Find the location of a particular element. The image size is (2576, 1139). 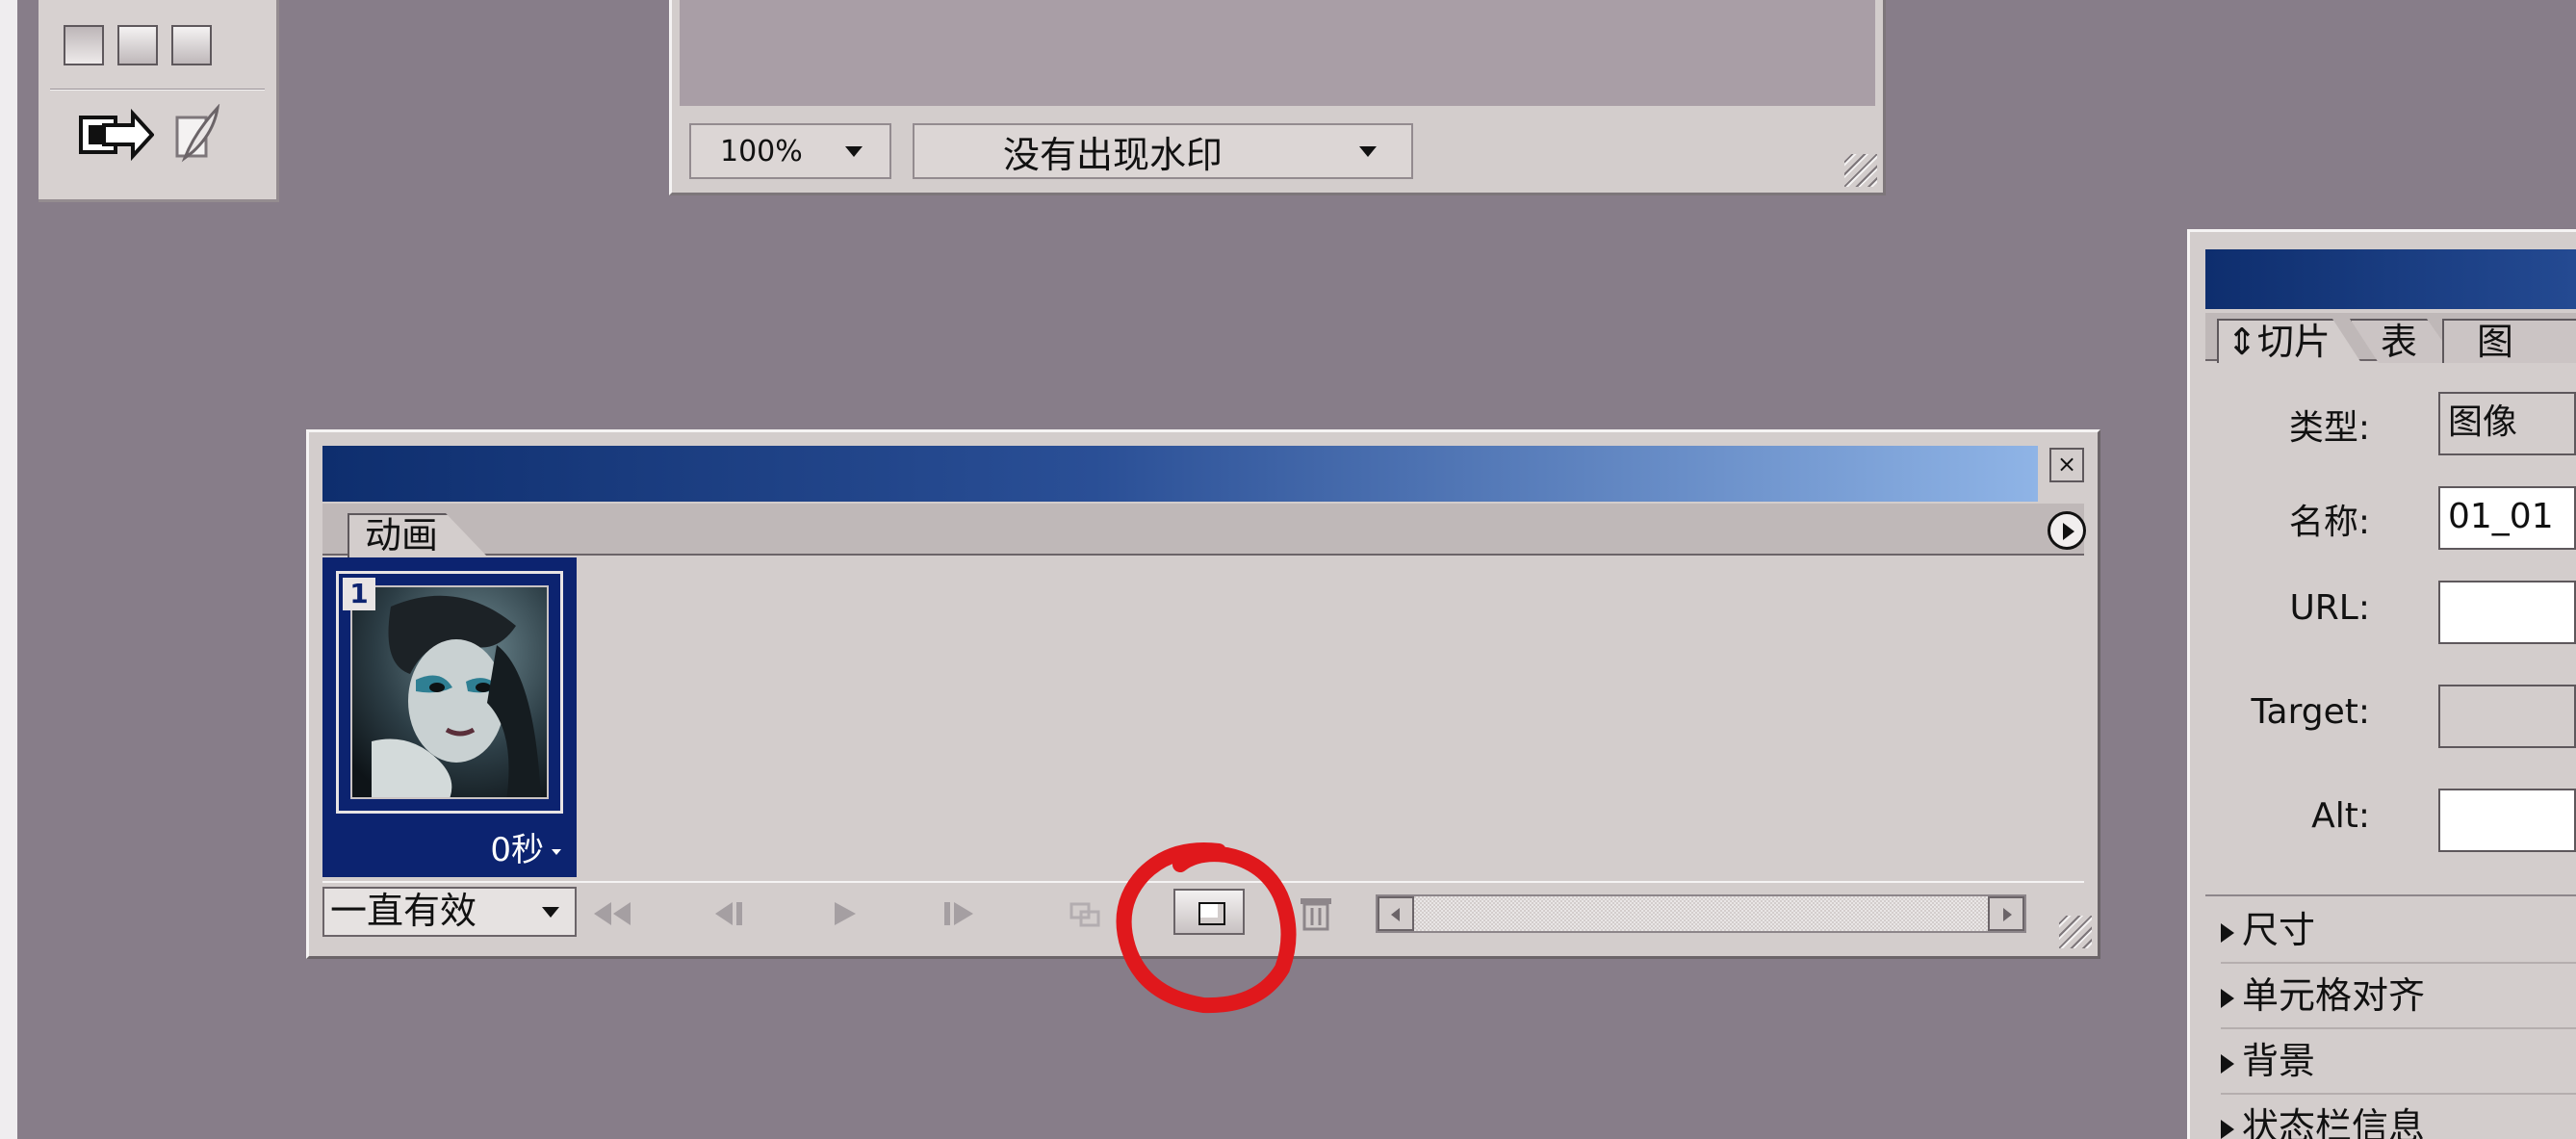

red-circle-annotation is located at coordinates (1206, 928).